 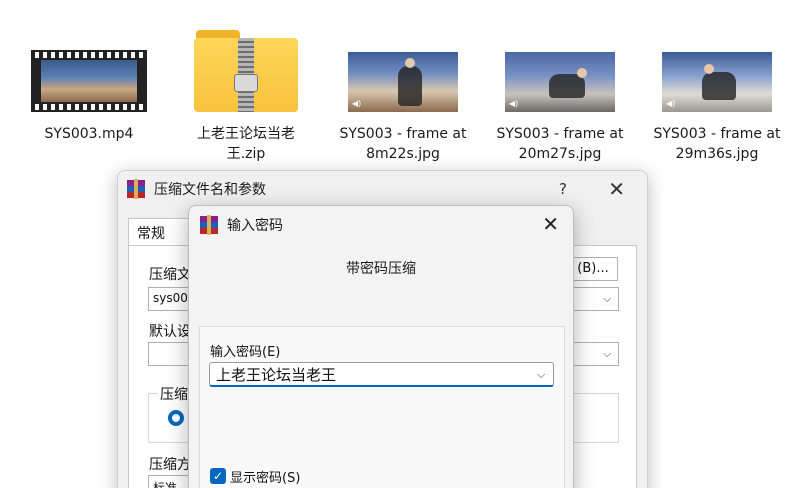 I want to click on dialog-title: 输入密码, so click(x=255, y=226).